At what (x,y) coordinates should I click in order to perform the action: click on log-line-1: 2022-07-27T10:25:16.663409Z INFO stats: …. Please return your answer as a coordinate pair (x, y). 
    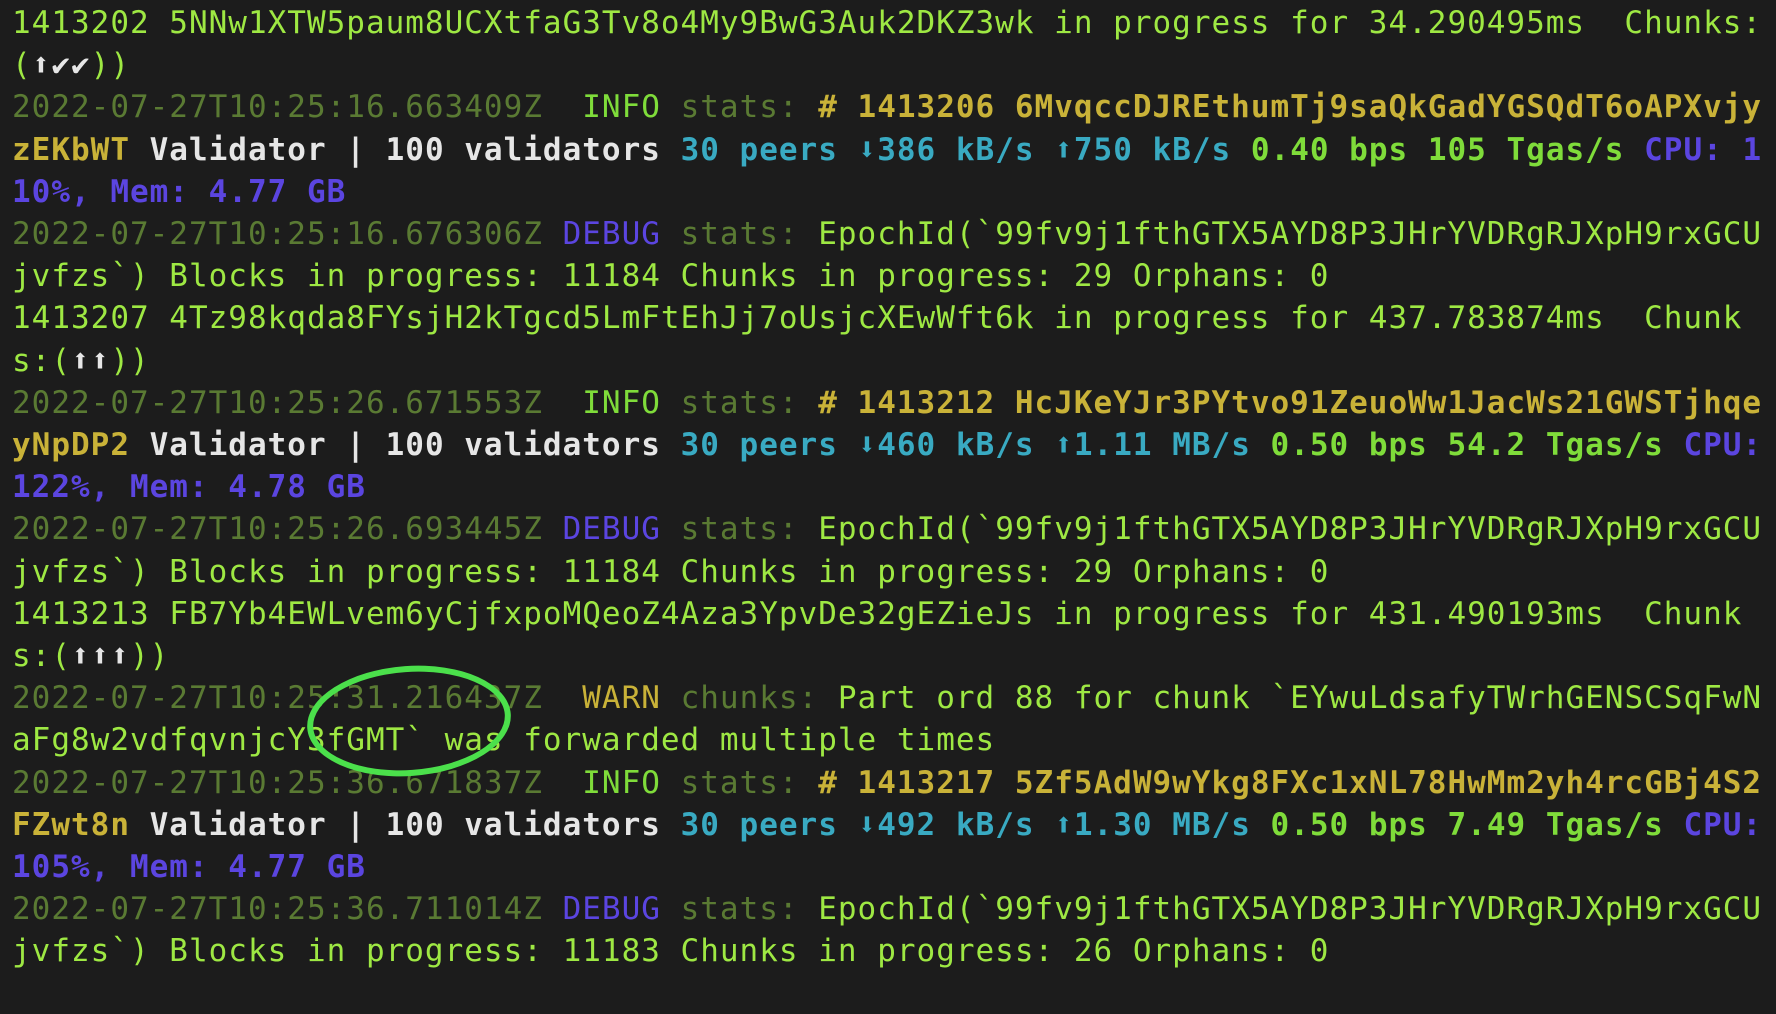
    Looking at the image, I should click on (887, 149).